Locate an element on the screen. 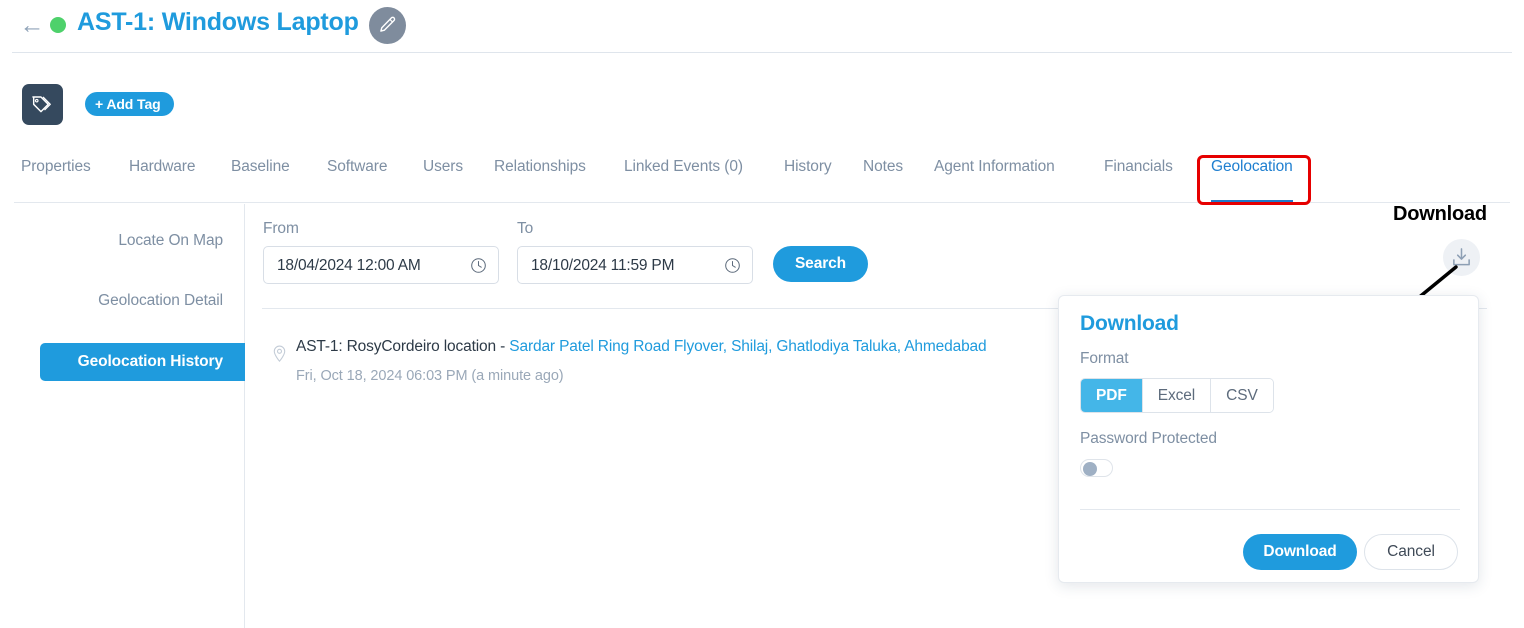 The width and height of the screenshot is (1524, 628). to-label: To is located at coordinates (525, 228).